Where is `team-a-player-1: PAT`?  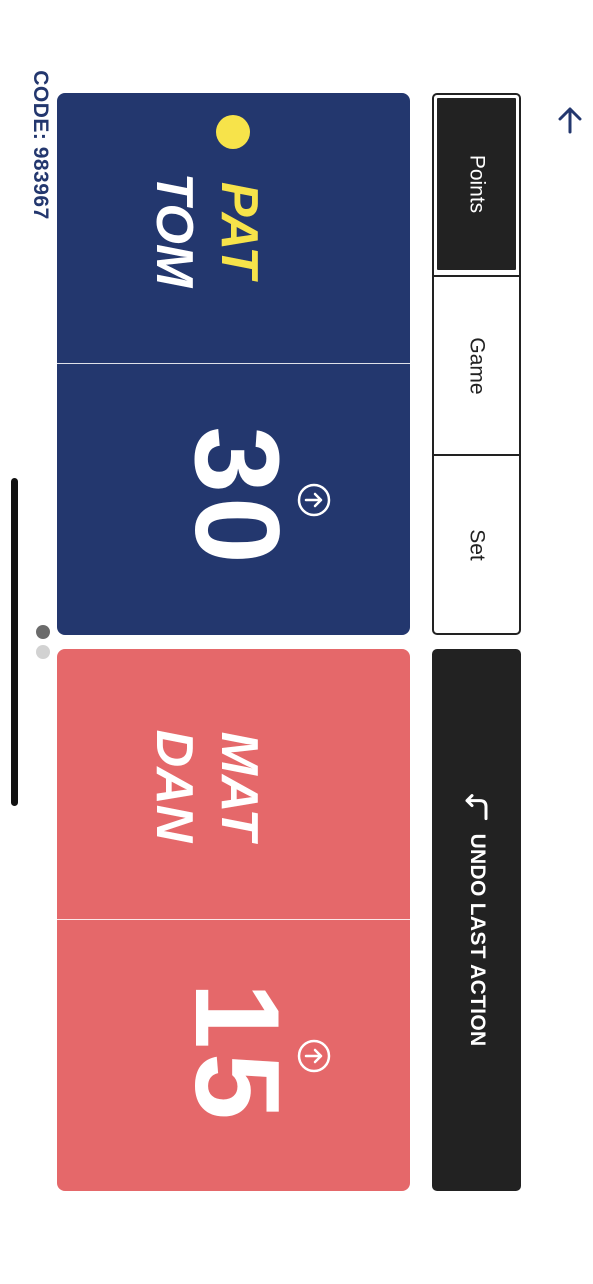 team-a-player-1: PAT is located at coordinates (239, 230).